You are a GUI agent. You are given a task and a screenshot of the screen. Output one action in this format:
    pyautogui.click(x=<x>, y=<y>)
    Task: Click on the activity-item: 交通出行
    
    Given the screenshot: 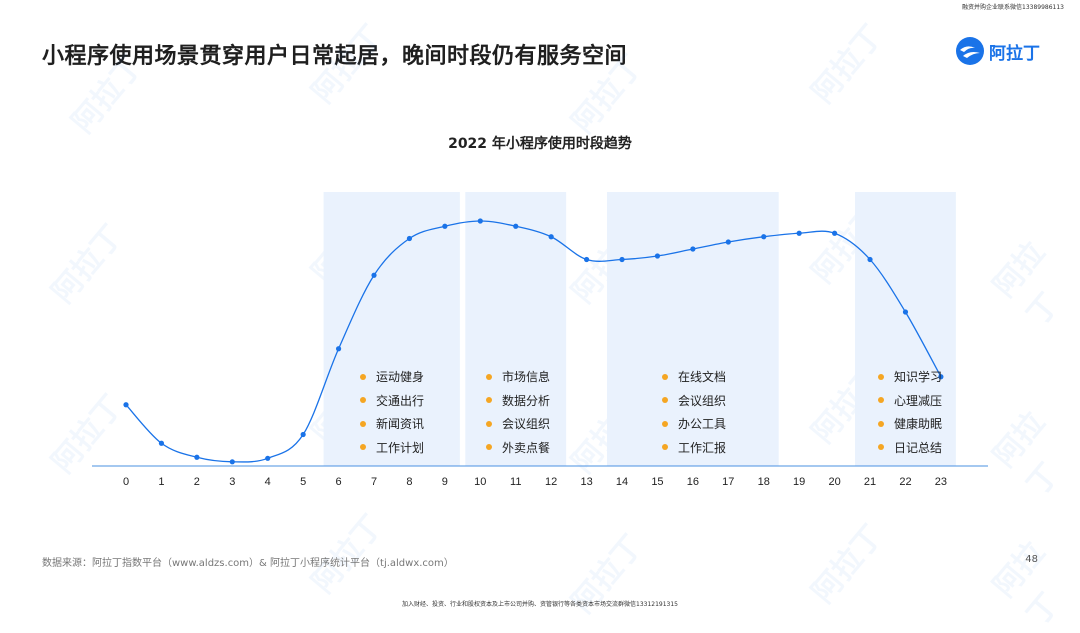 What is the action you would take?
    pyautogui.click(x=392, y=400)
    